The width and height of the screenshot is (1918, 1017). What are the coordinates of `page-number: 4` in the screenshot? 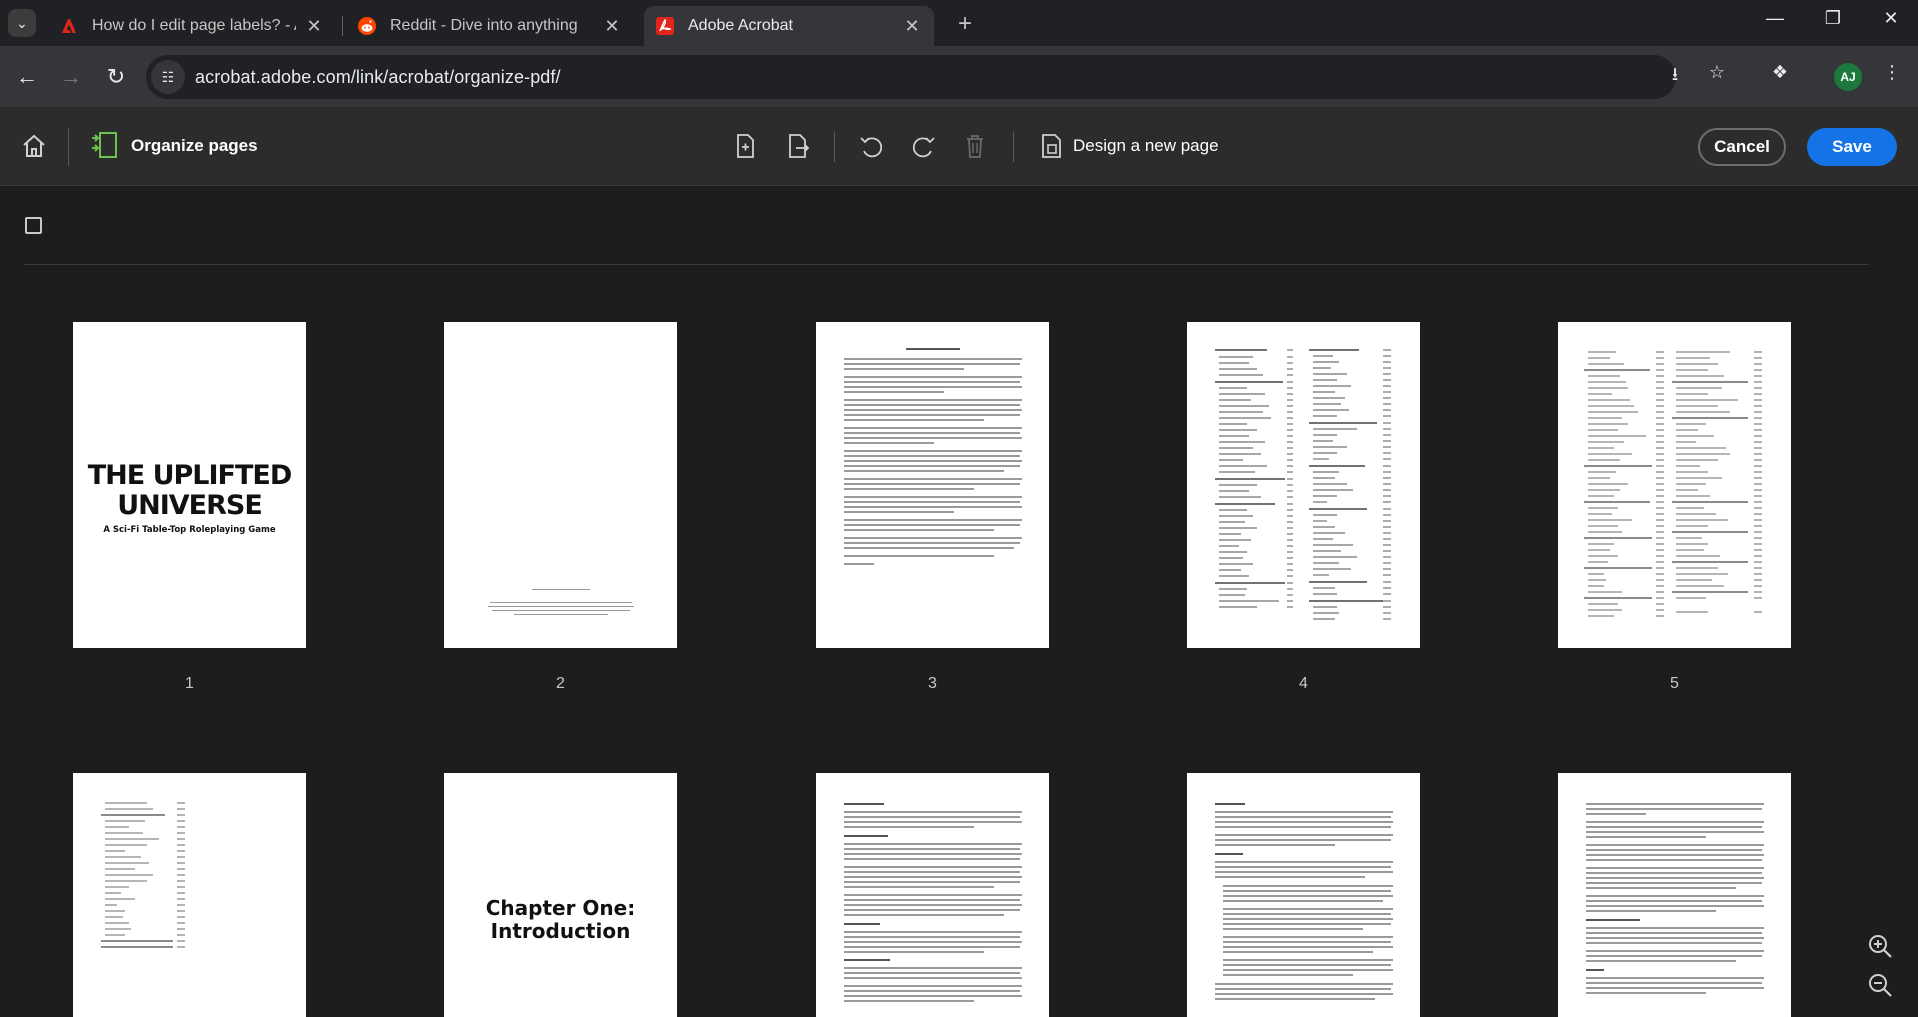 It's located at (1303, 683).